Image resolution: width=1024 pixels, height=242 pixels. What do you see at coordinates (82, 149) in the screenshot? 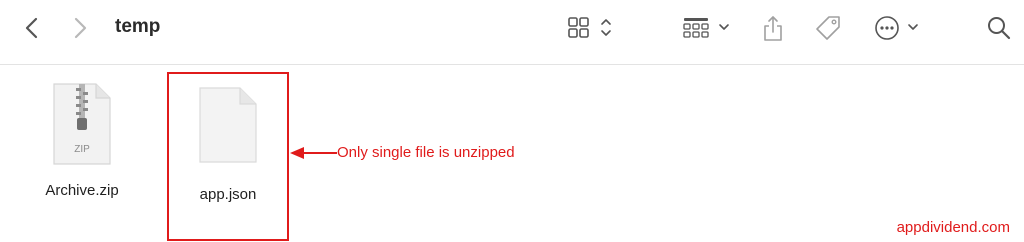
I see `zip-badge: ZIP` at bounding box center [82, 149].